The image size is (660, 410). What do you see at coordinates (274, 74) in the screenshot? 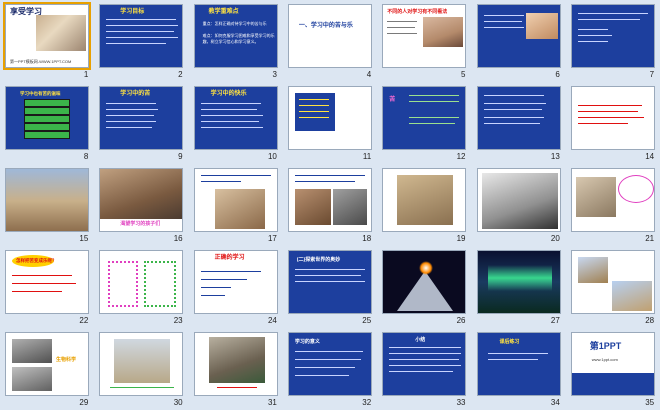
I see `slide-number: 3` at bounding box center [274, 74].